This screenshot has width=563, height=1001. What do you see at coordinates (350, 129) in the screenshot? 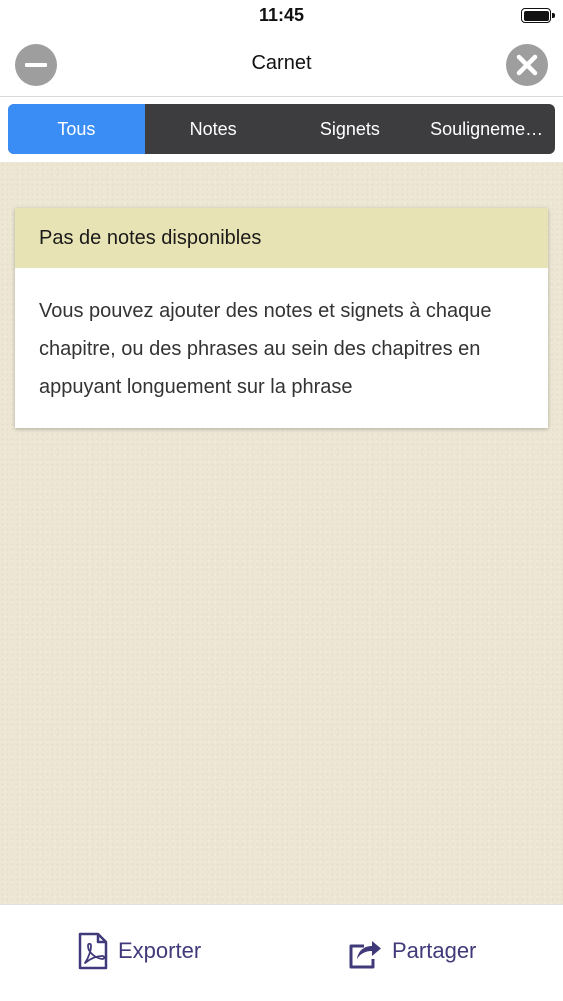
I see `tab-bookmarks: Signets` at bounding box center [350, 129].